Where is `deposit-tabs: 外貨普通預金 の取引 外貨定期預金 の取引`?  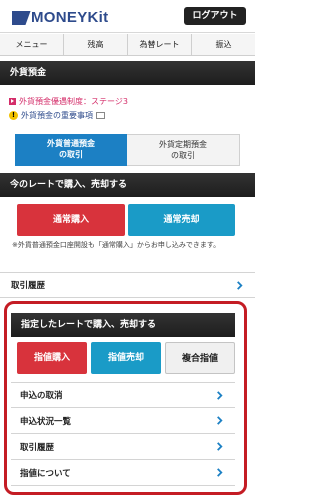 deposit-tabs: 外貨普通預金 の取引 外貨定期預金 の取引 is located at coordinates (127, 150).